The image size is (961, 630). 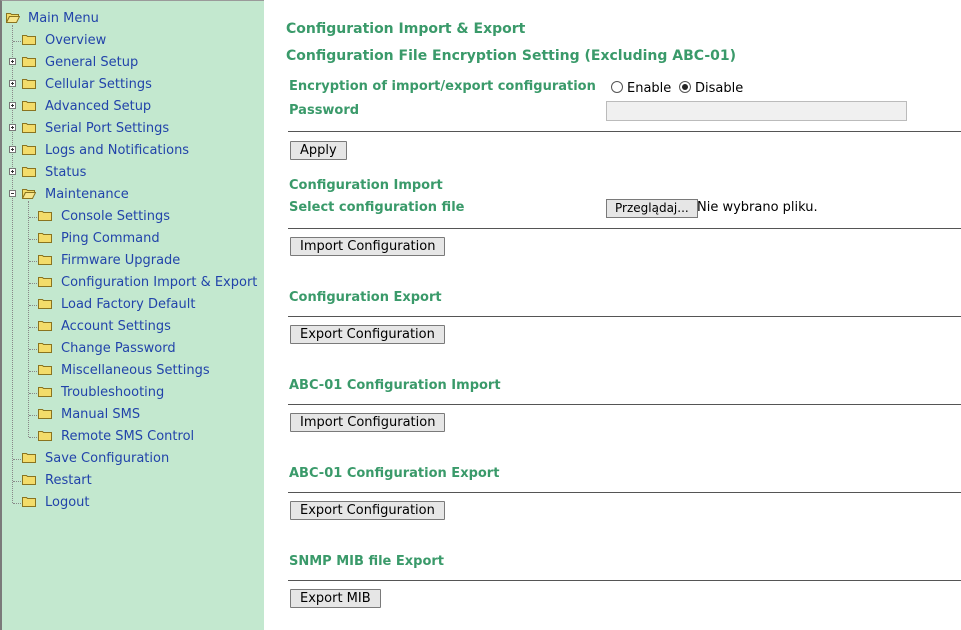 What do you see at coordinates (756, 111) in the screenshot?
I see `password-input` at bounding box center [756, 111].